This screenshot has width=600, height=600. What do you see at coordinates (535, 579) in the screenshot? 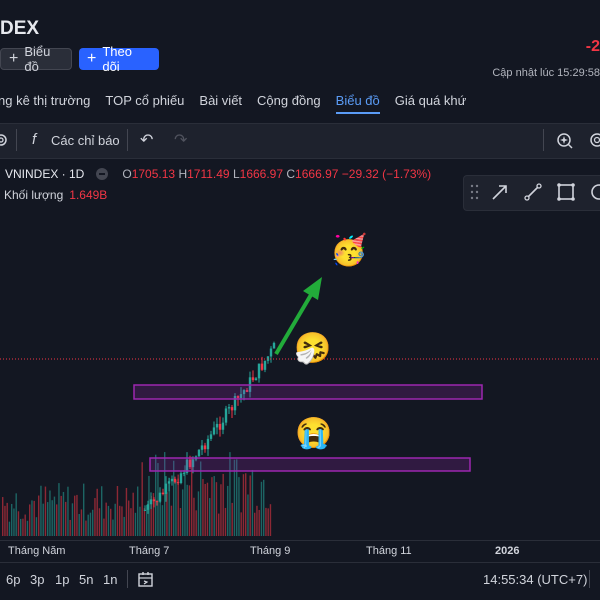
I see `clock-timezone: 14:55:34 (UTC+7)` at bounding box center [535, 579].